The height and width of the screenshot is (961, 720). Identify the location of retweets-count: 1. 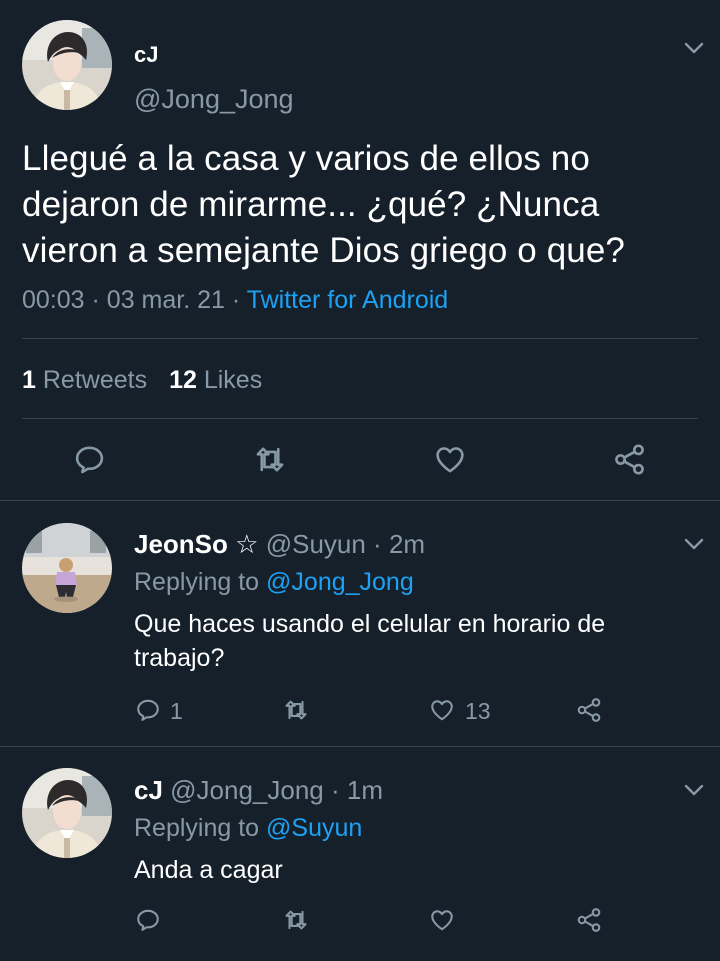
(29, 380).